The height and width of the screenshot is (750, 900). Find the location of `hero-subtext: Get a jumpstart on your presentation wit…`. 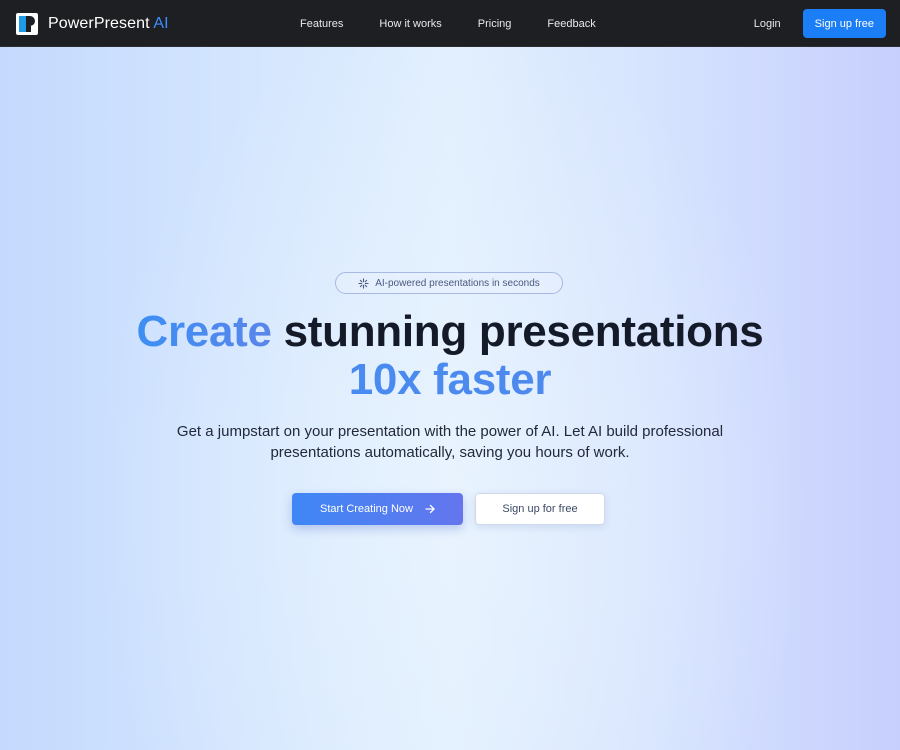

hero-subtext: Get a jumpstart on your presentation wit… is located at coordinates (450, 442).